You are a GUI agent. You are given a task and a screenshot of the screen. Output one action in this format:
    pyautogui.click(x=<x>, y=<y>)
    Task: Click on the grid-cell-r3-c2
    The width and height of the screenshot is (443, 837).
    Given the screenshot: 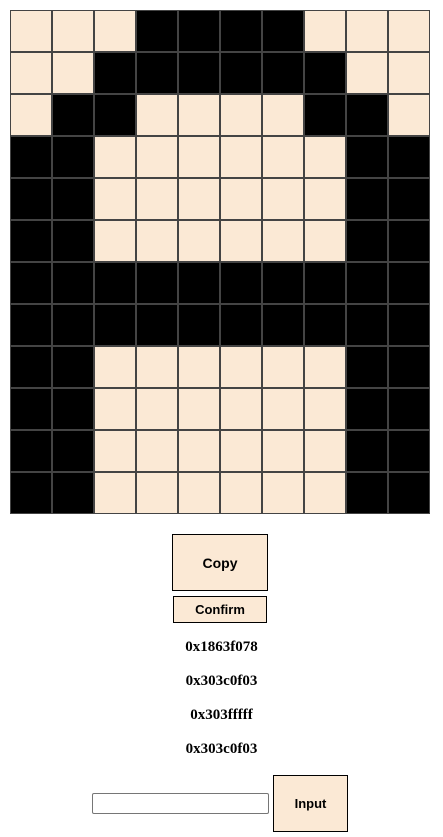 What is the action you would take?
    pyautogui.click(x=115, y=157)
    